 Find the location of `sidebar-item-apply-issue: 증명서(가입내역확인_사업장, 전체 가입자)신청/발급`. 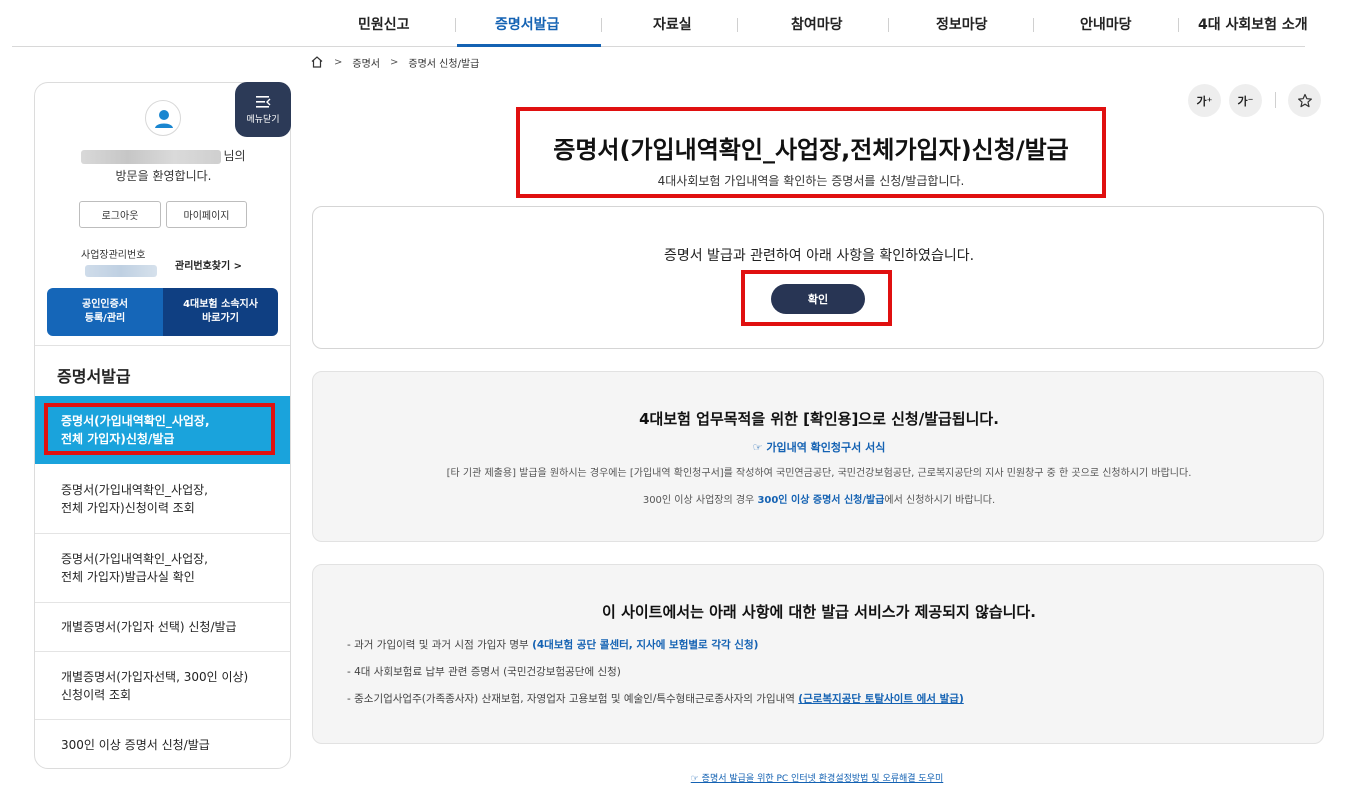

sidebar-item-apply-issue: 증명서(가입내역확인_사업장, 전체 가입자)신청/발급 is located at coordinates (162, 430).